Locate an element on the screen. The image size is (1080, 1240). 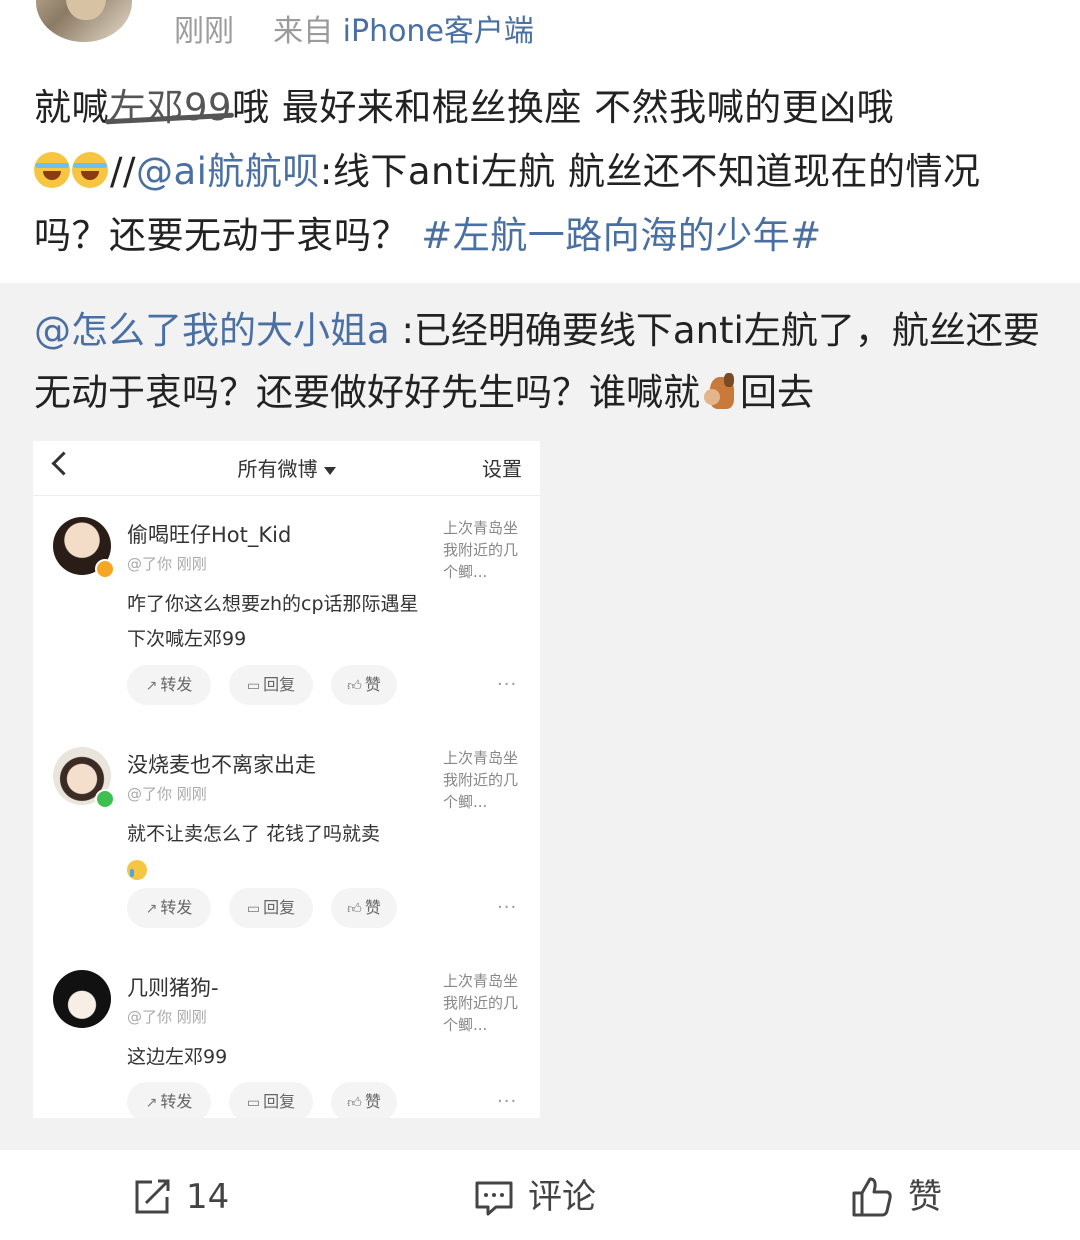
dropdown-triangle-icon is located at coordinates (329, 470).